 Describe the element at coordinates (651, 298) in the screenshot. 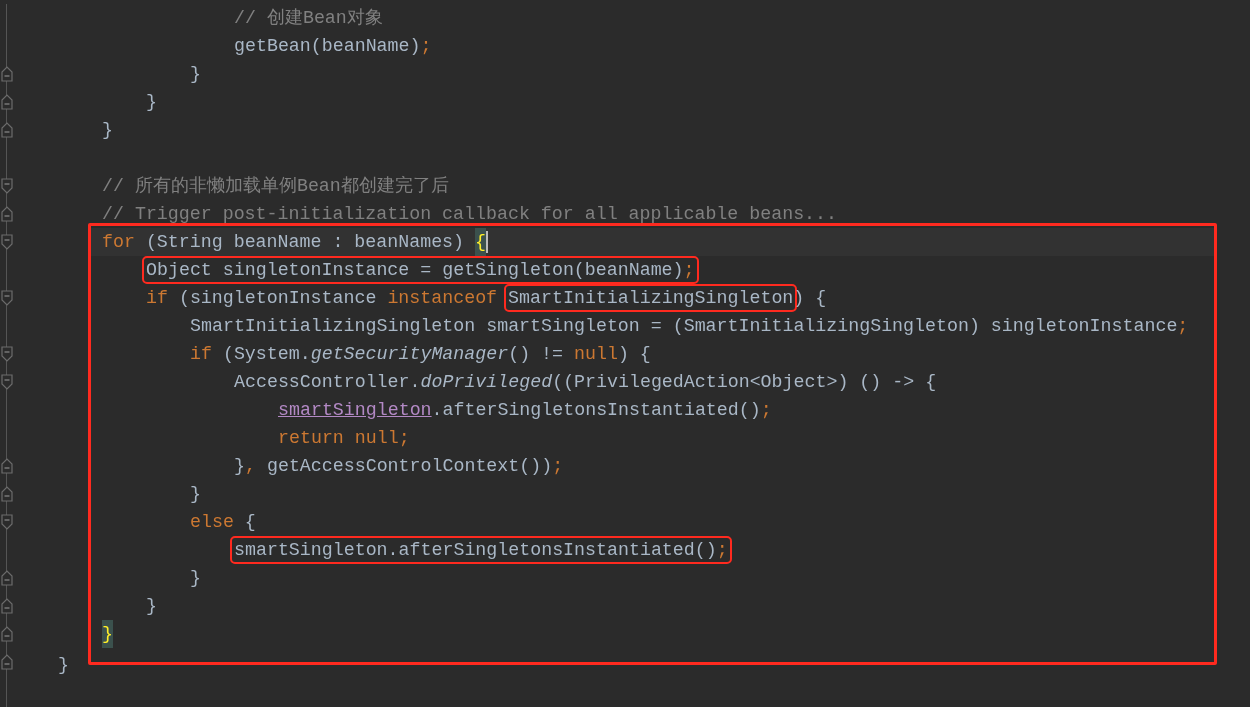

I see `highlight-box: SmartInitializingSingleton` at that location.